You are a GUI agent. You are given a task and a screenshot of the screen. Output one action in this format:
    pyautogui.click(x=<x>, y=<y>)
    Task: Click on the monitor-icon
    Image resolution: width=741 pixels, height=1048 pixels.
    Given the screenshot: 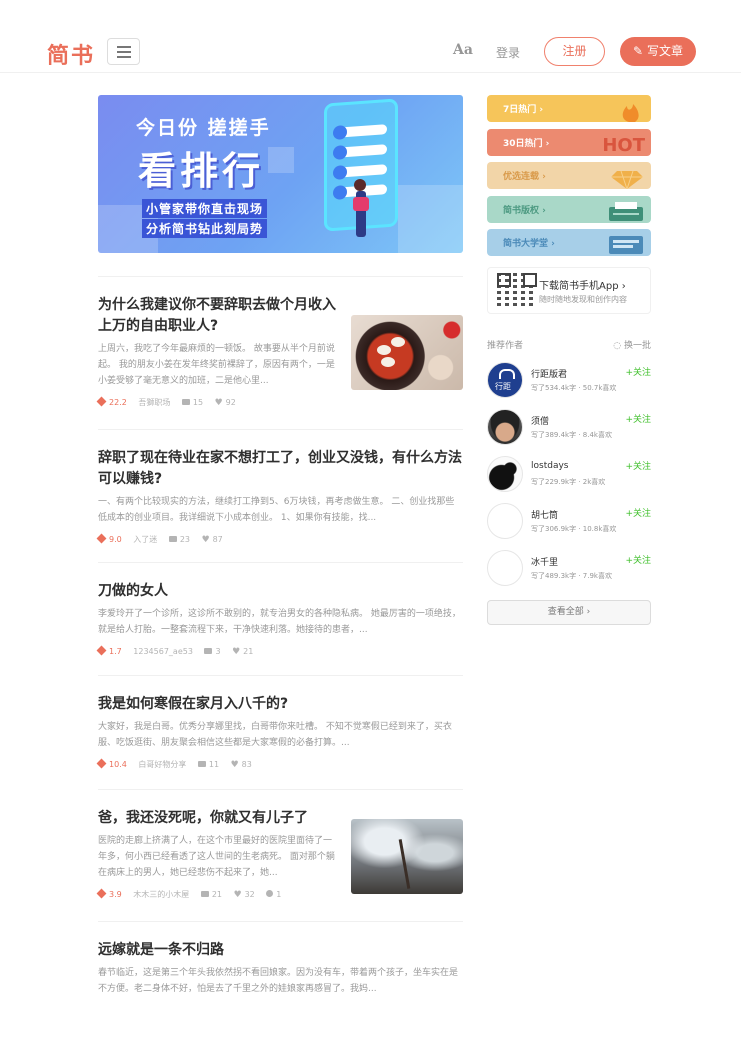 What is the action you would take?
    pyautogui.click(x=626, y=245)
    